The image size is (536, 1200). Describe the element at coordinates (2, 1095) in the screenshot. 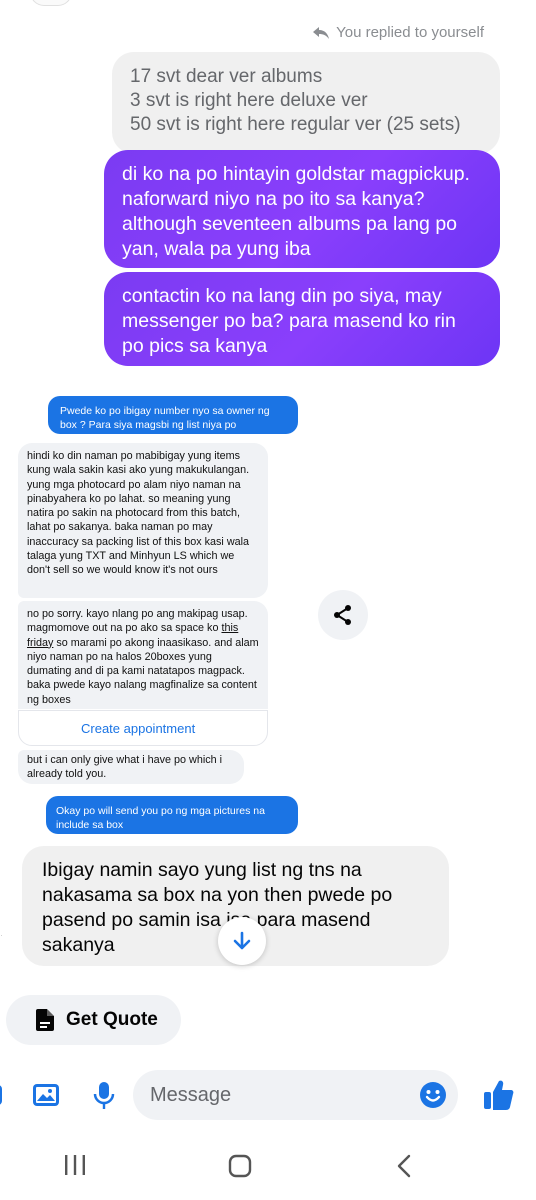

I see `expand-icon` at that location.